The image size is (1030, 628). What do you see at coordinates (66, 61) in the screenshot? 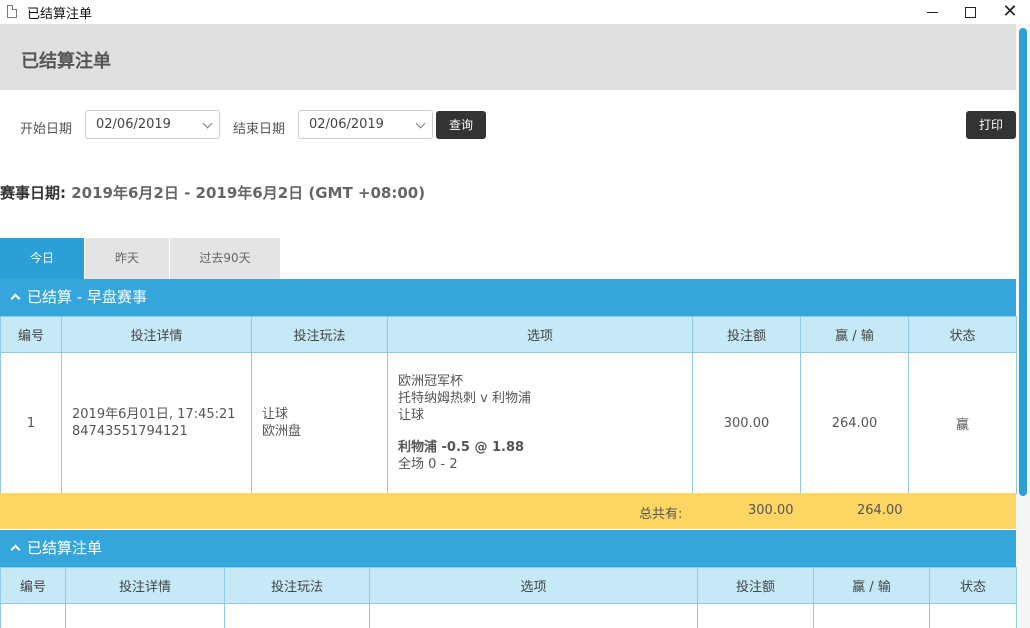
I see `page-title: 已结算注单` at bounding box center [66, 61].